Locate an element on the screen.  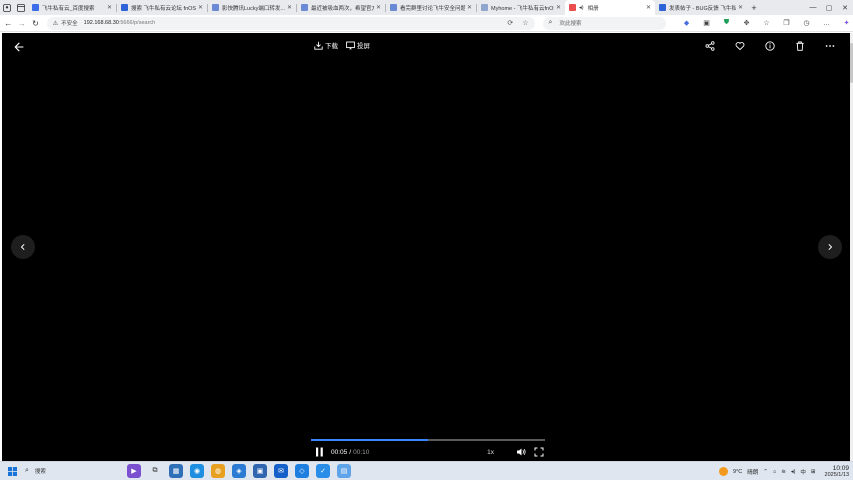
extension-icons: ◆ ▣ ⛊ ✥ ☆ ❐ ◷ … ✦ is located at coordinates (766, 23).